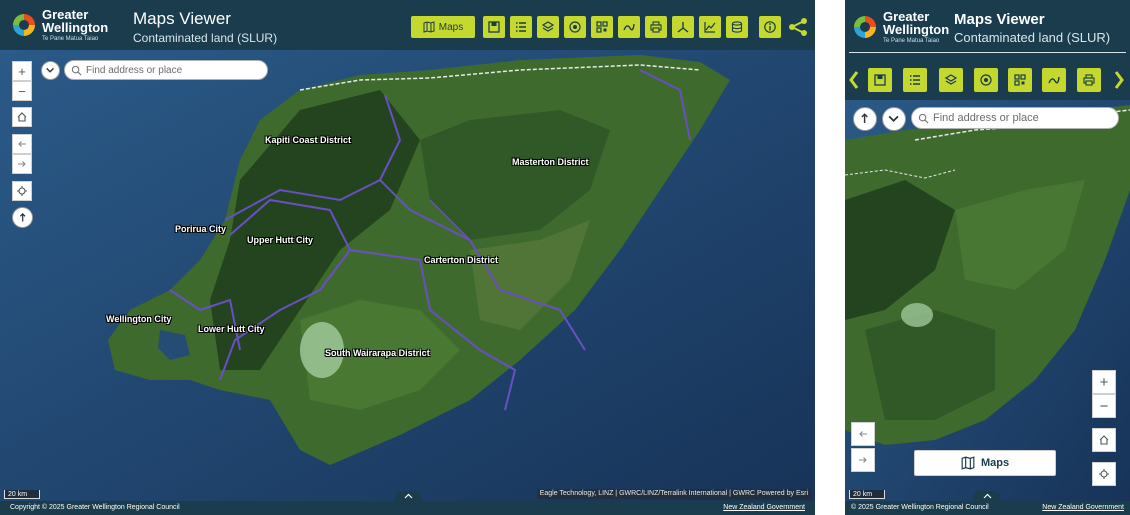 Image resolution: width=1130 pixels, height=515 pixels. Describe the element at coordinates (923, 118) in the screenshot. I see `search-icon` at that location.